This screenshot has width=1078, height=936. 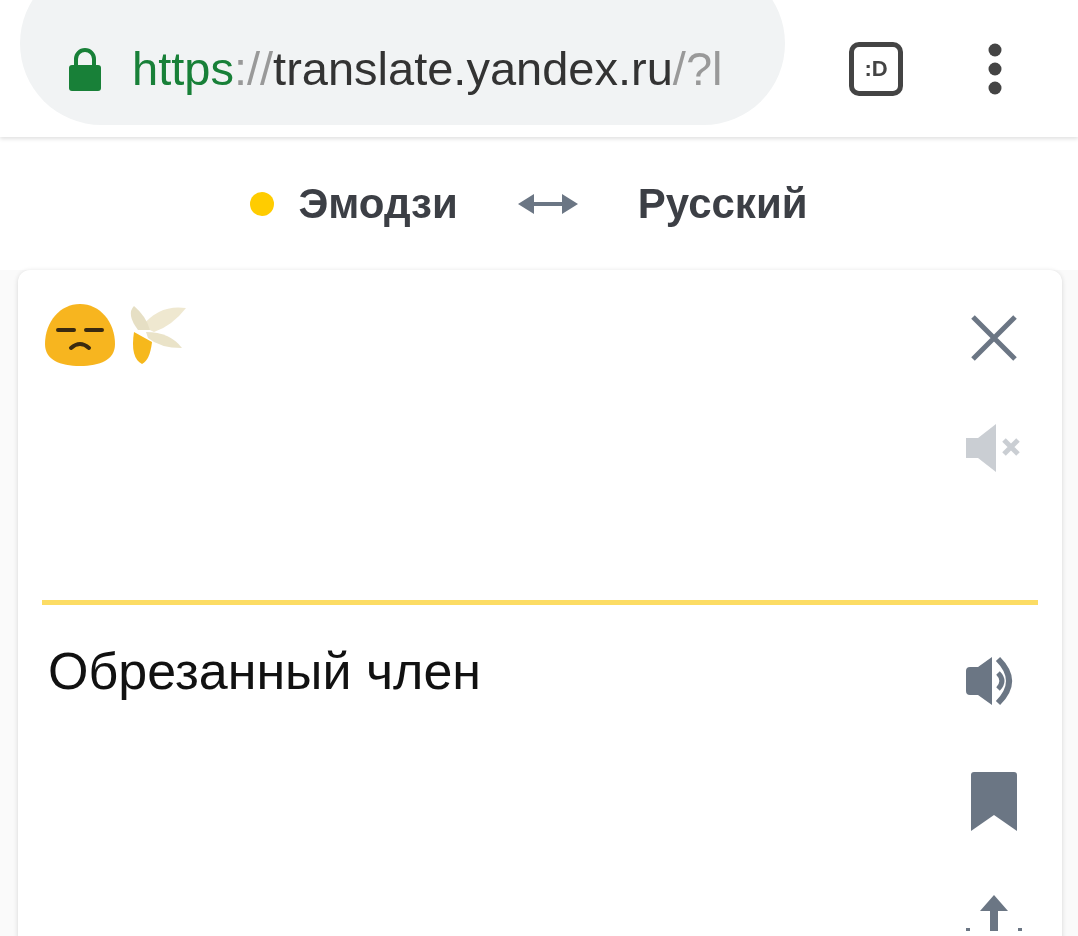 What do you see at coordinates (995, 68) in the screenshot?
I see `menu-icon` at bounding box center [995, 68].